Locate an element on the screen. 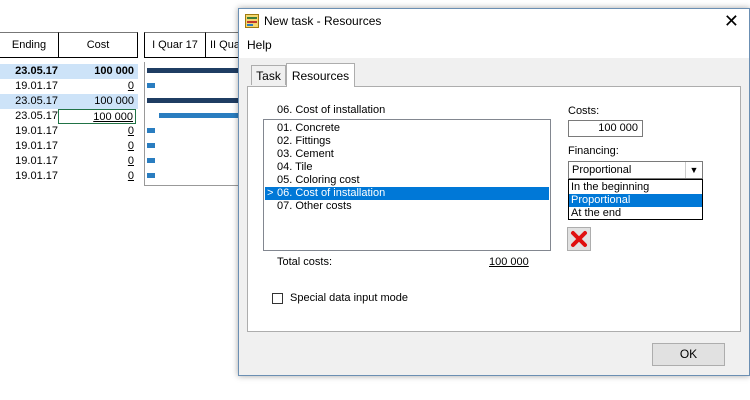  dialog-titlebar: New task - Resources ✕ is located at coordinates (494, 22).